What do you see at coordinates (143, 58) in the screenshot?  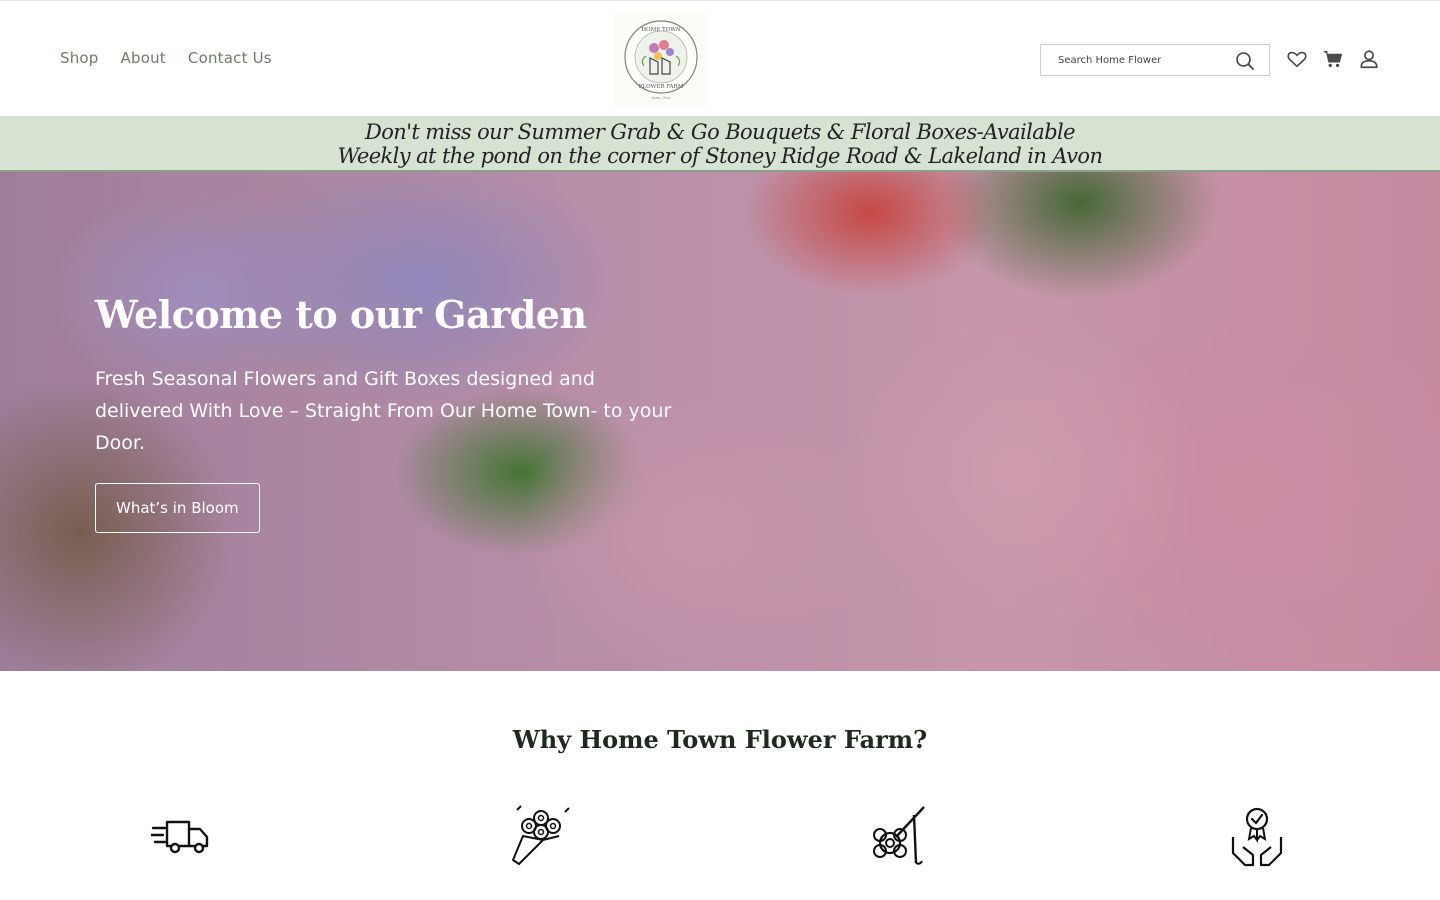 I see `nav-about-link: About` at bounding box center [143, 58].